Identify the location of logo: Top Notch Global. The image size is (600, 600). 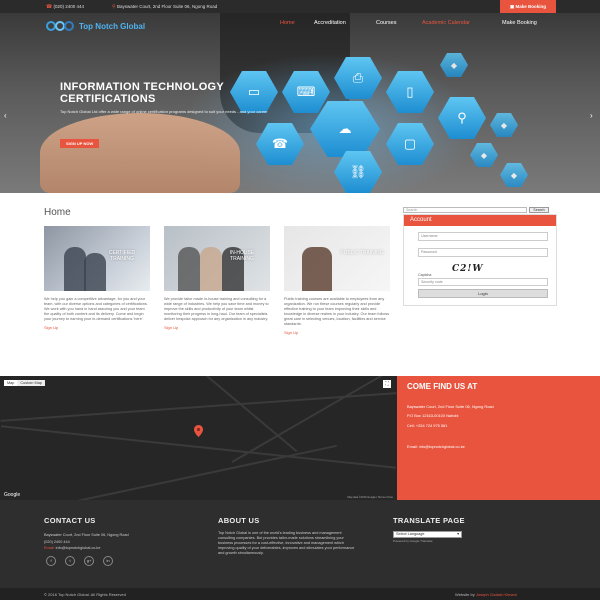
(95, 26).